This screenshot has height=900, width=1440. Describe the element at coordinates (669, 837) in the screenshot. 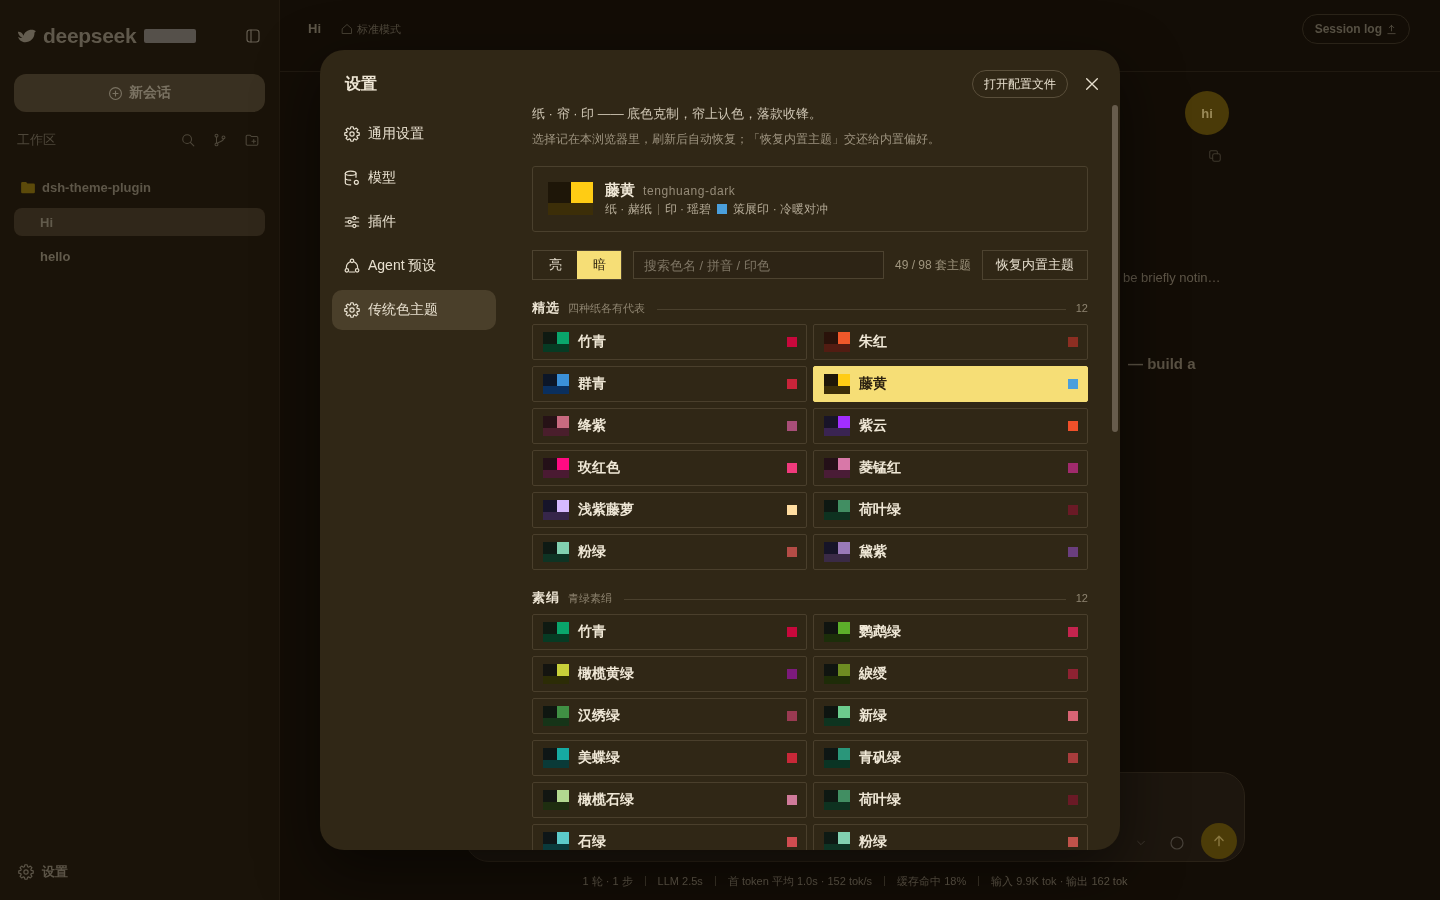

I see `theme-option: 石绿` at that location.